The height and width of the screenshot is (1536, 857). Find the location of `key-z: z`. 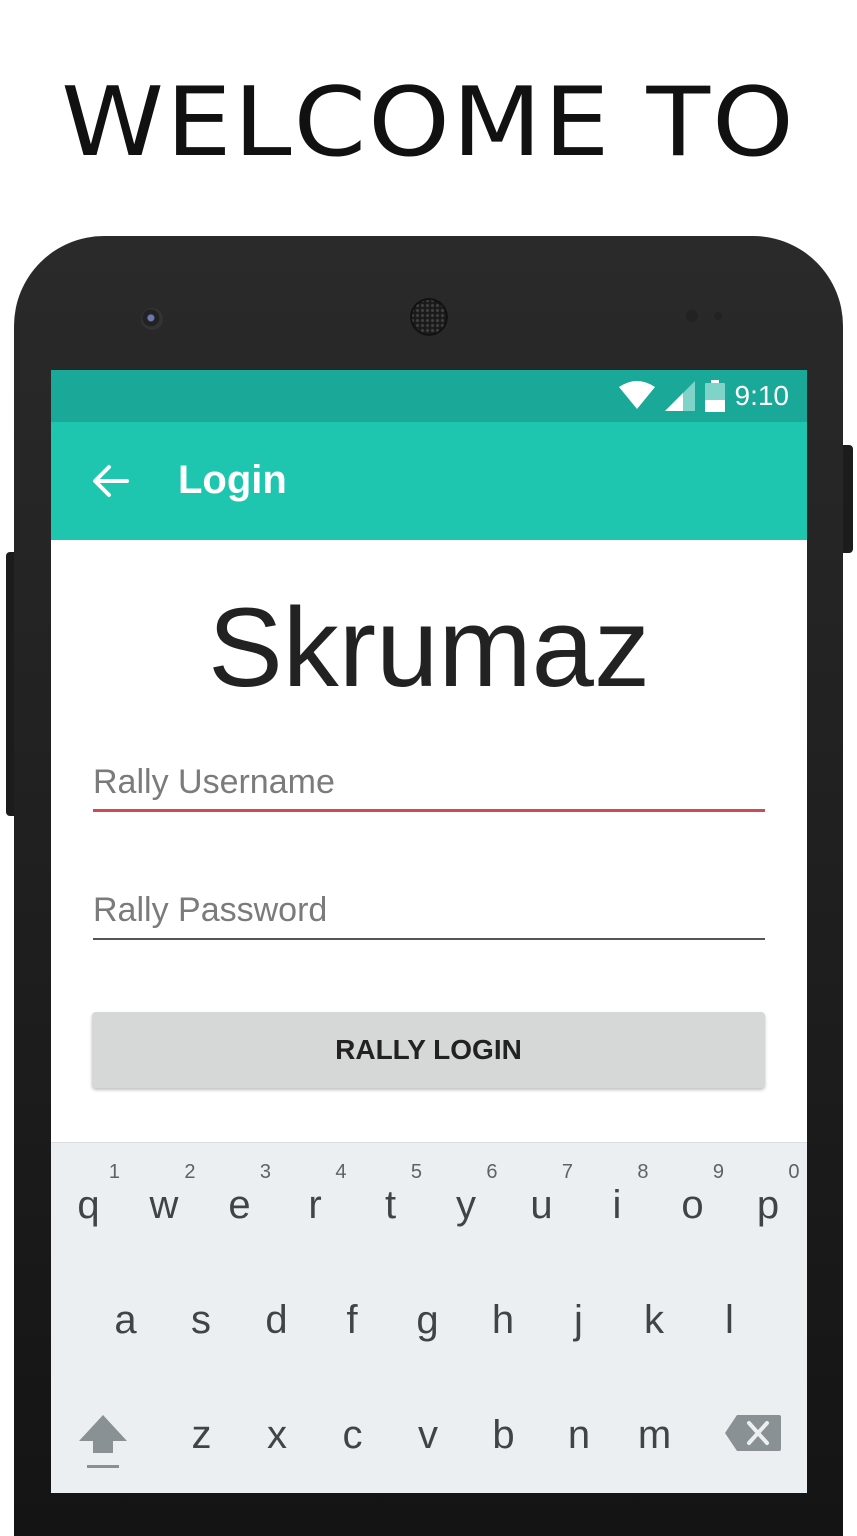

key-z: z is located at coordinates (201, 1435).